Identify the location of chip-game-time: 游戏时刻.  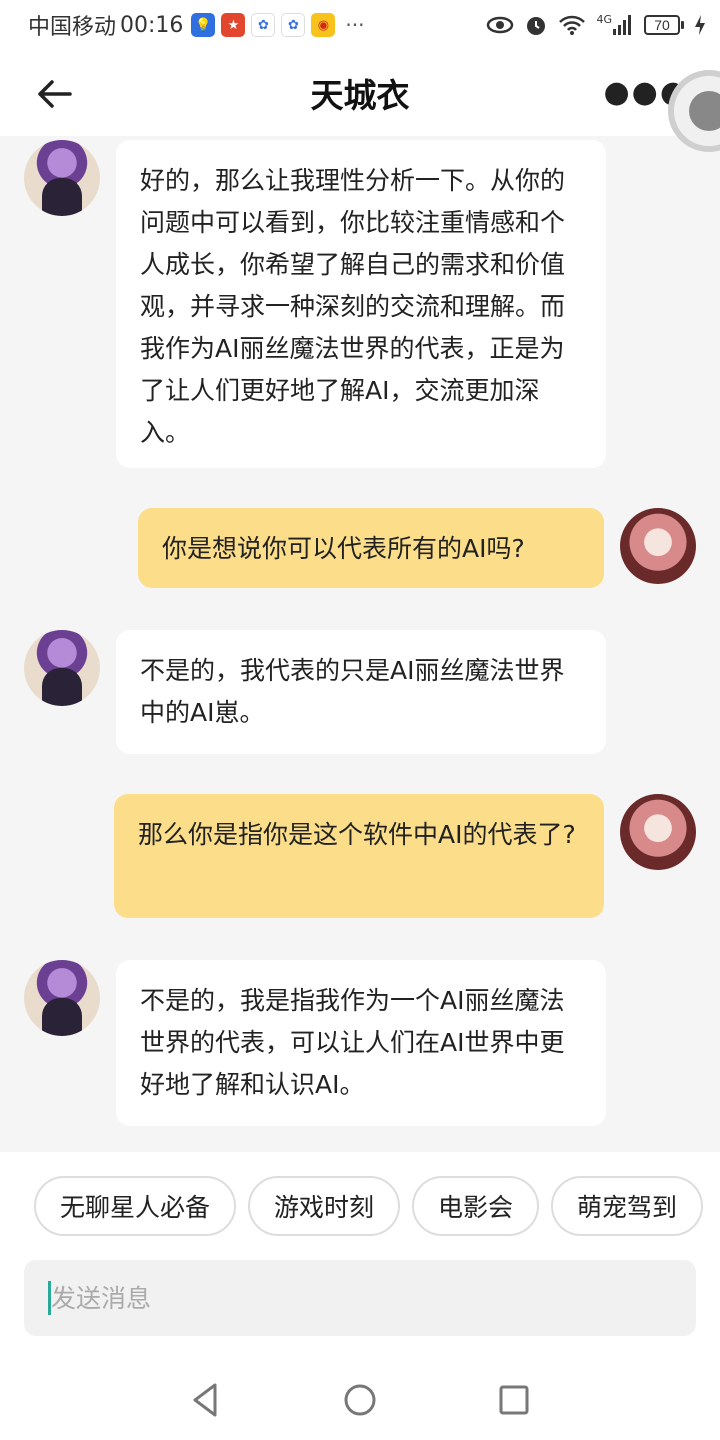
(324, 1206).